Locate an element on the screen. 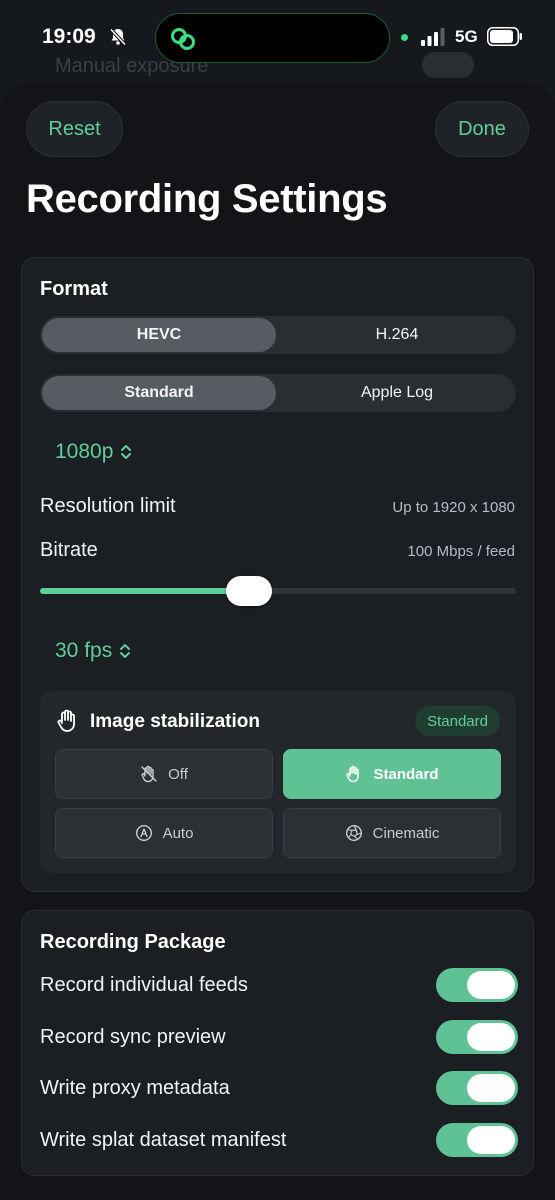 This screenshot has width=555, height=1200. stabilization-option-off: Off is located at coordinates (164, 774).